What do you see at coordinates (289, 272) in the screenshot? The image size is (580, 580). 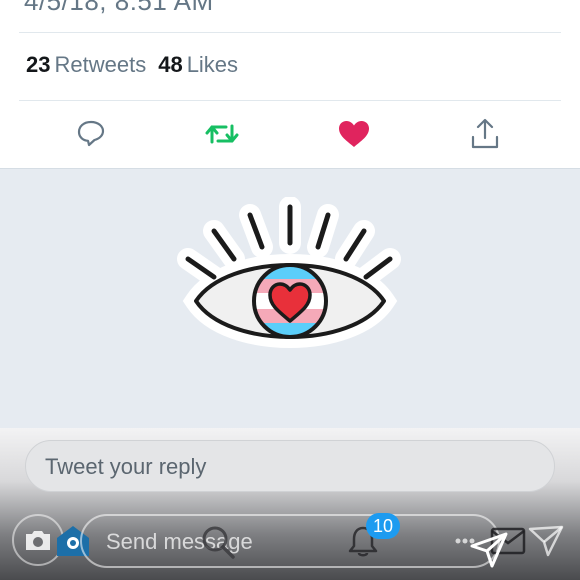 I see `eye-heart-sticker` at bounding box center [289, 272].